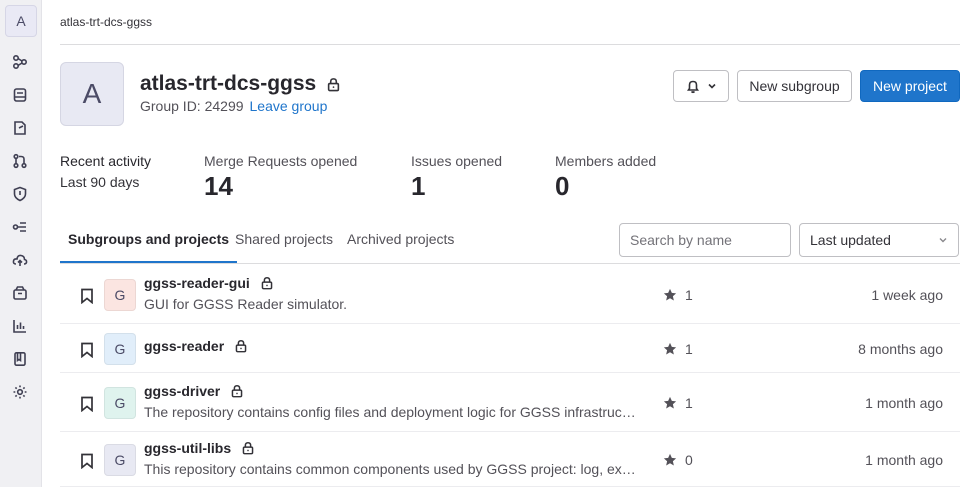  I want to click on analytics-icon, so click(20, 326).